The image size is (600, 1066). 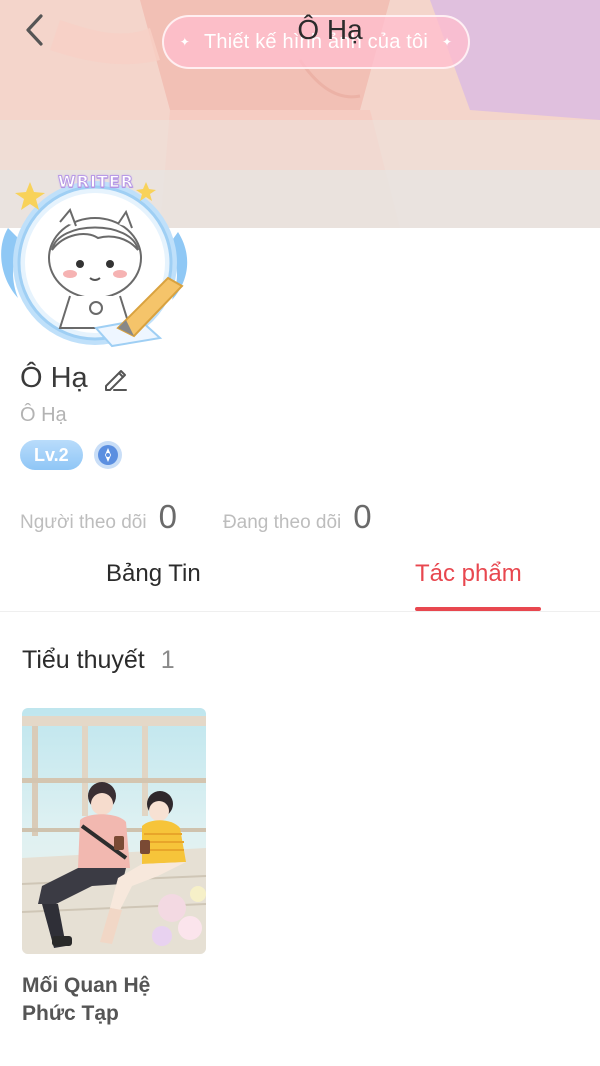 What do you see at coordinates (108, 455) in the screenshot?
I see `author-medal-icon` at bounding box center [108, 455].